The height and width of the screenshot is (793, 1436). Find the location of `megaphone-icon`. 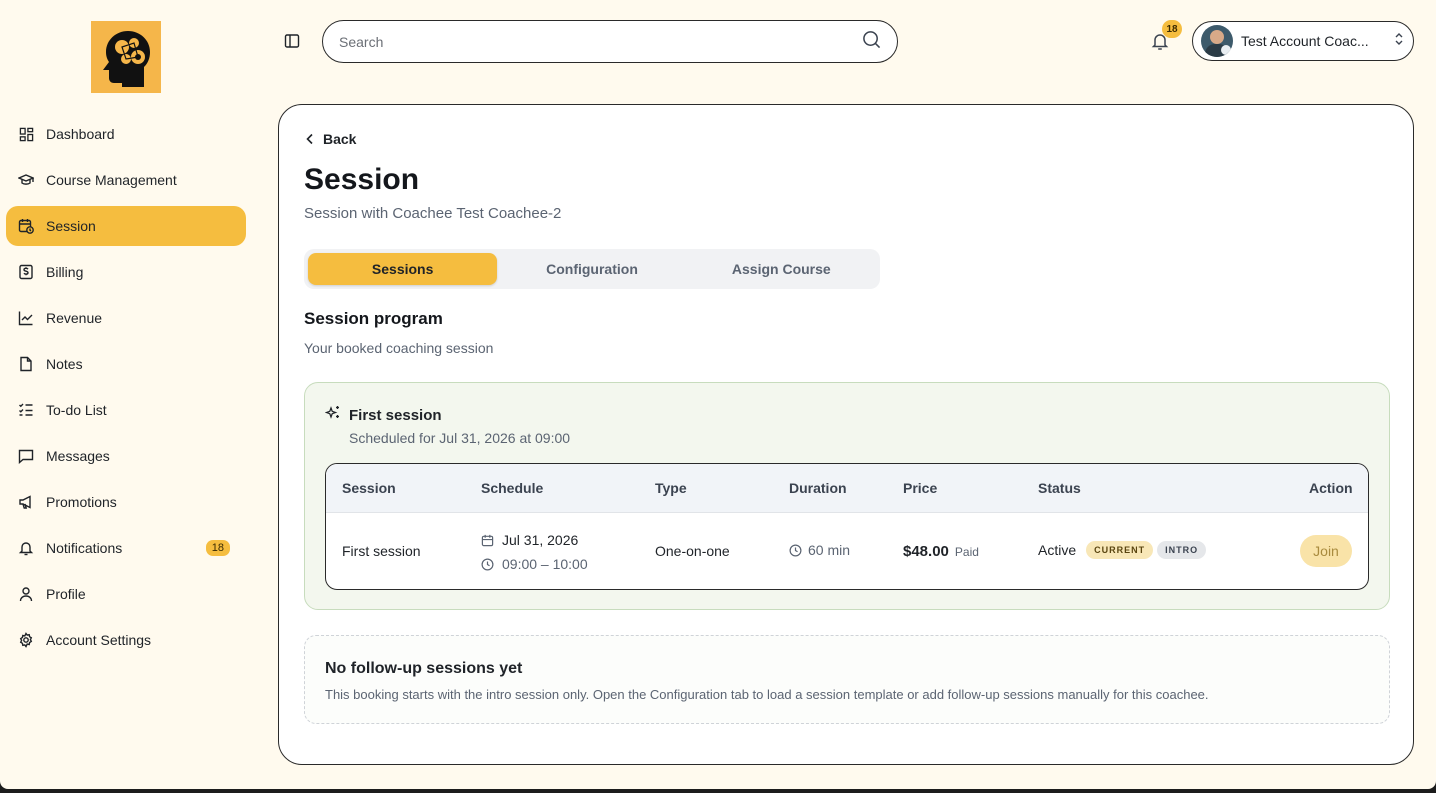

megaphone-icon is located at coordinates (26, 502).